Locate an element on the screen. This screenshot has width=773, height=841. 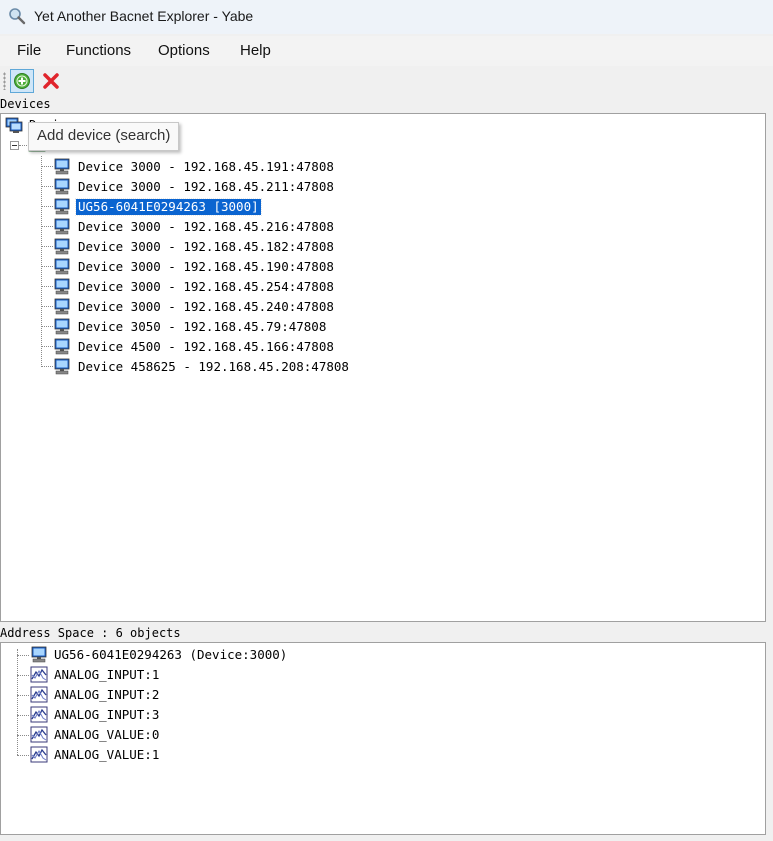
device-tree-item: Device 3000 - 192.168.45.240:47808 is located at coordinates (206, 307).